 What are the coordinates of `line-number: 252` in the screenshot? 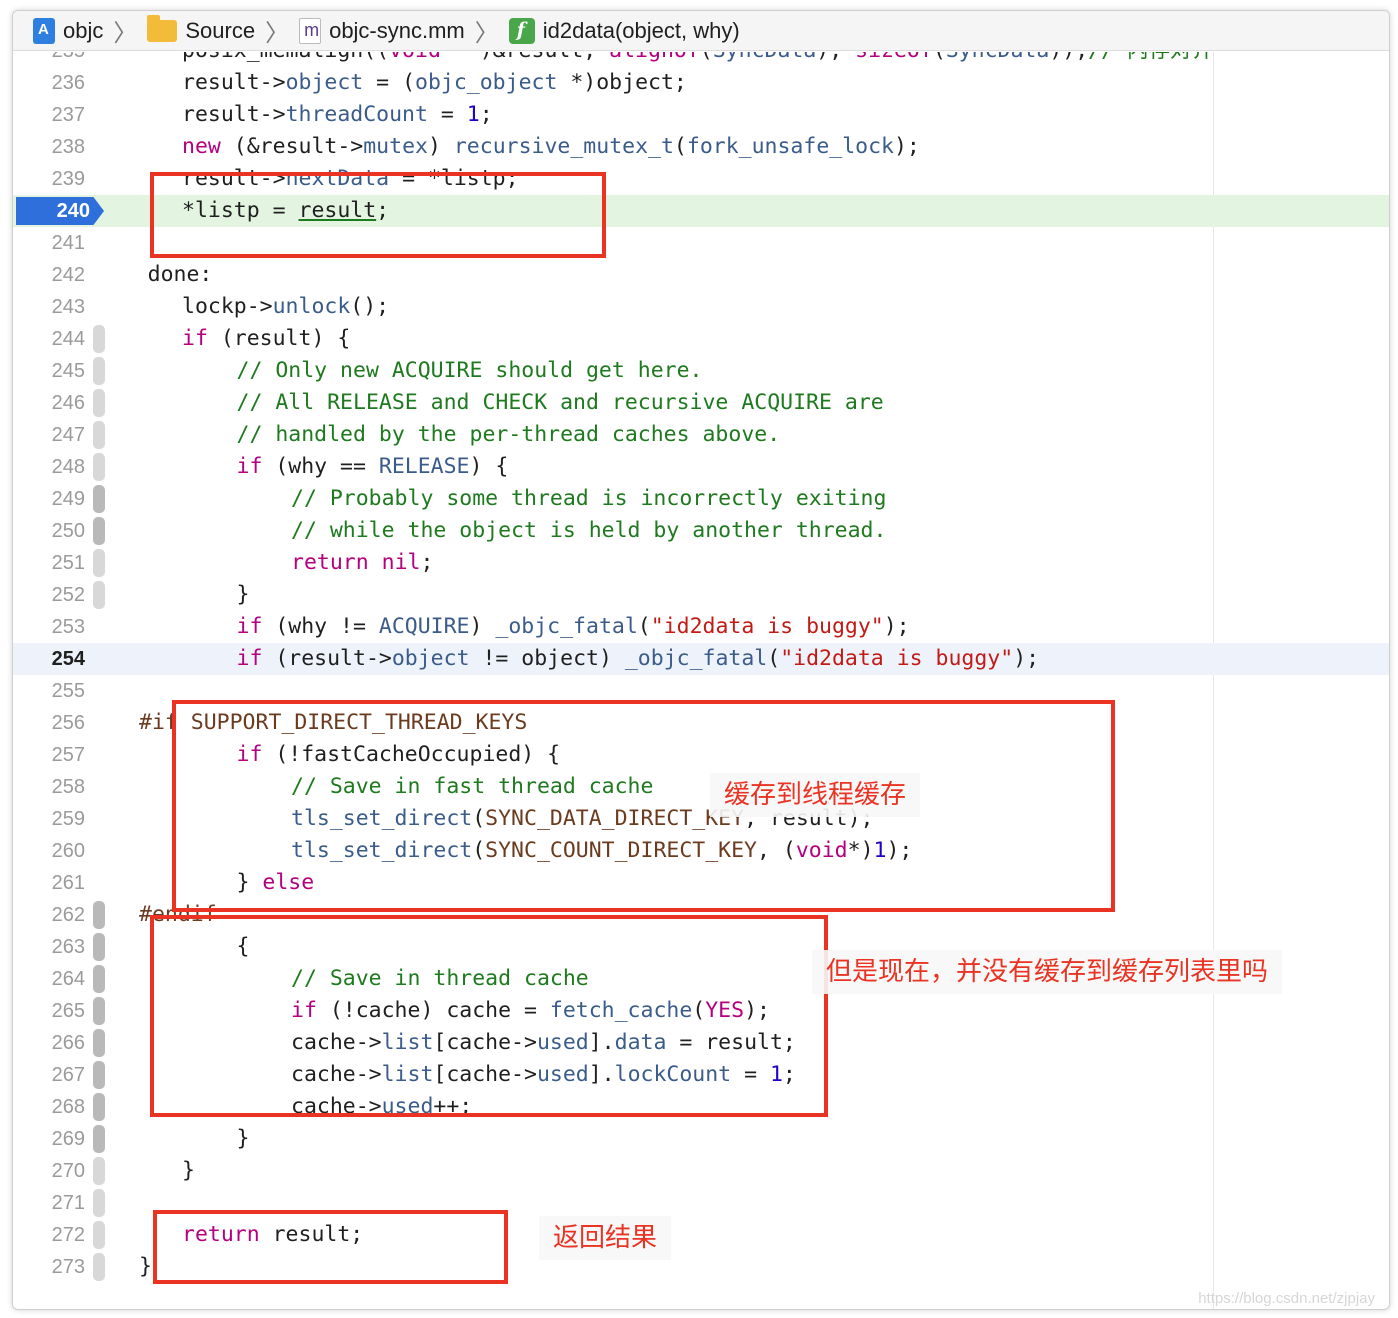 It's located at (49, 595).